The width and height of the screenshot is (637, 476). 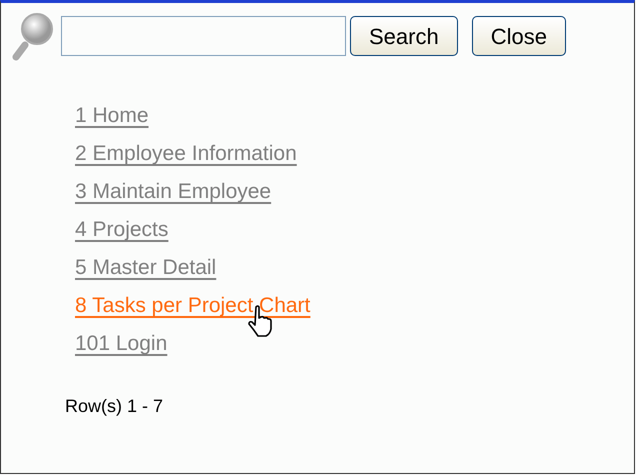 What do you see at coordinates (173, 192) in the screenshot?
I see `page-link: 3 Maintain Employee` at bounding box center [173, 192].